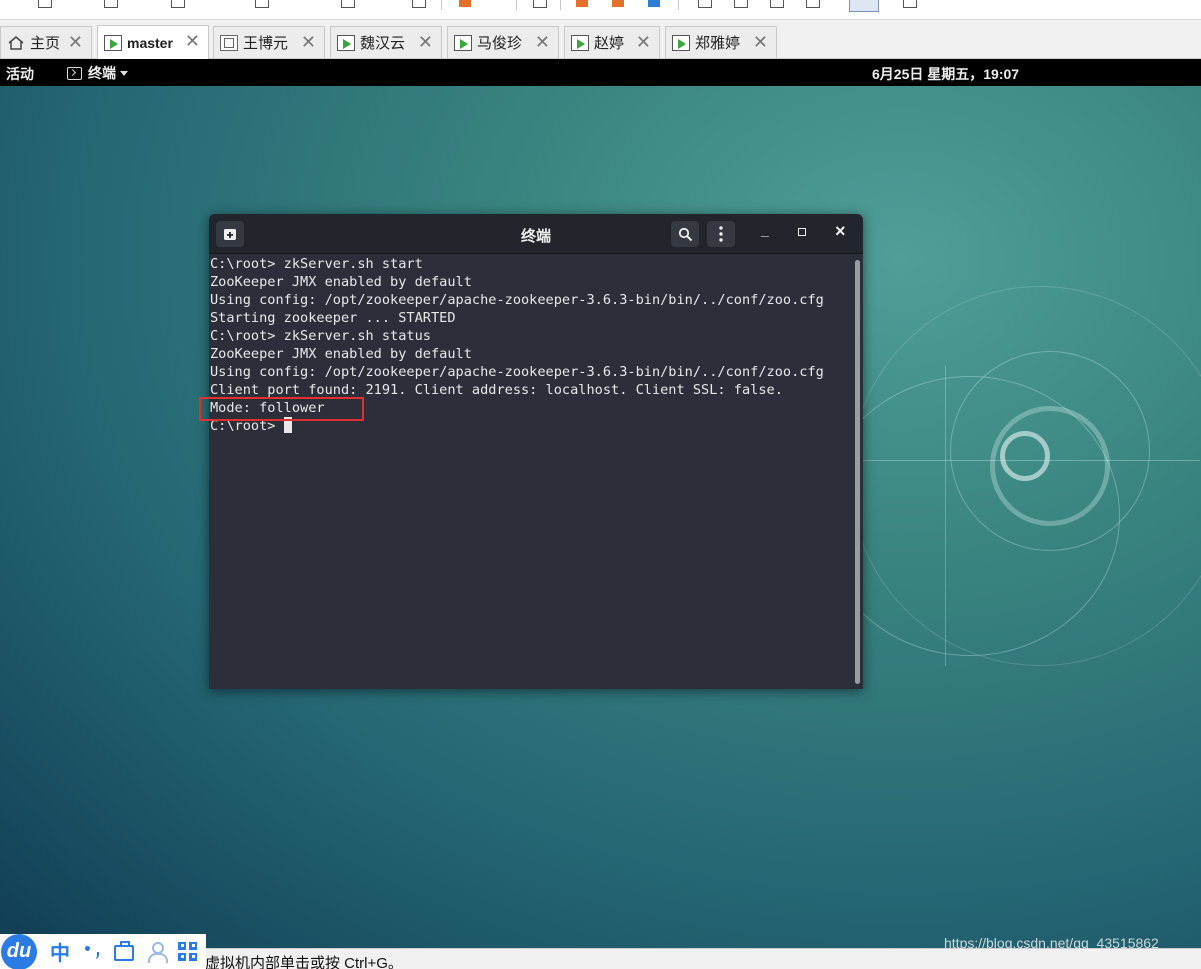 This screenshot has height=969, width=1201. I want to click on terminal-icon, so click(74, 73).